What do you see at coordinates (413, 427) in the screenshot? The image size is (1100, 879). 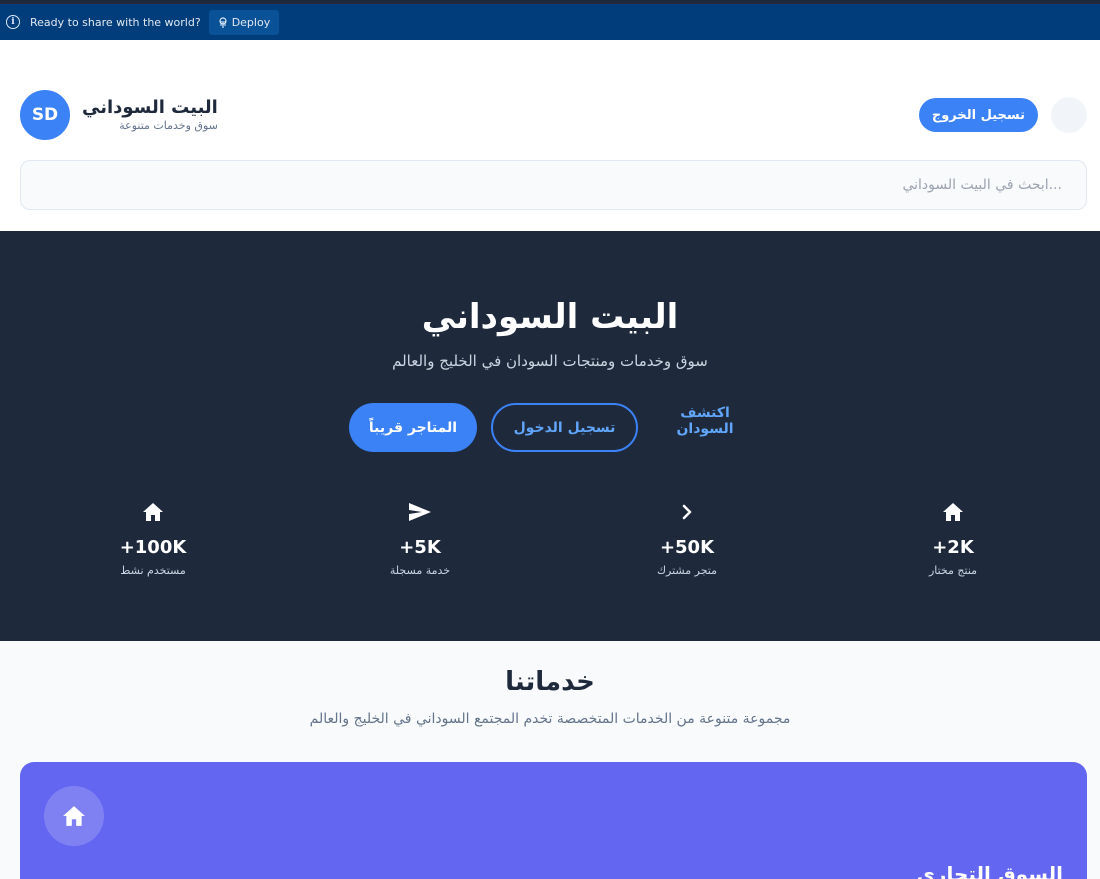 I see `stores-button: المتاجر قريباً` at bounding box center [413, 427].